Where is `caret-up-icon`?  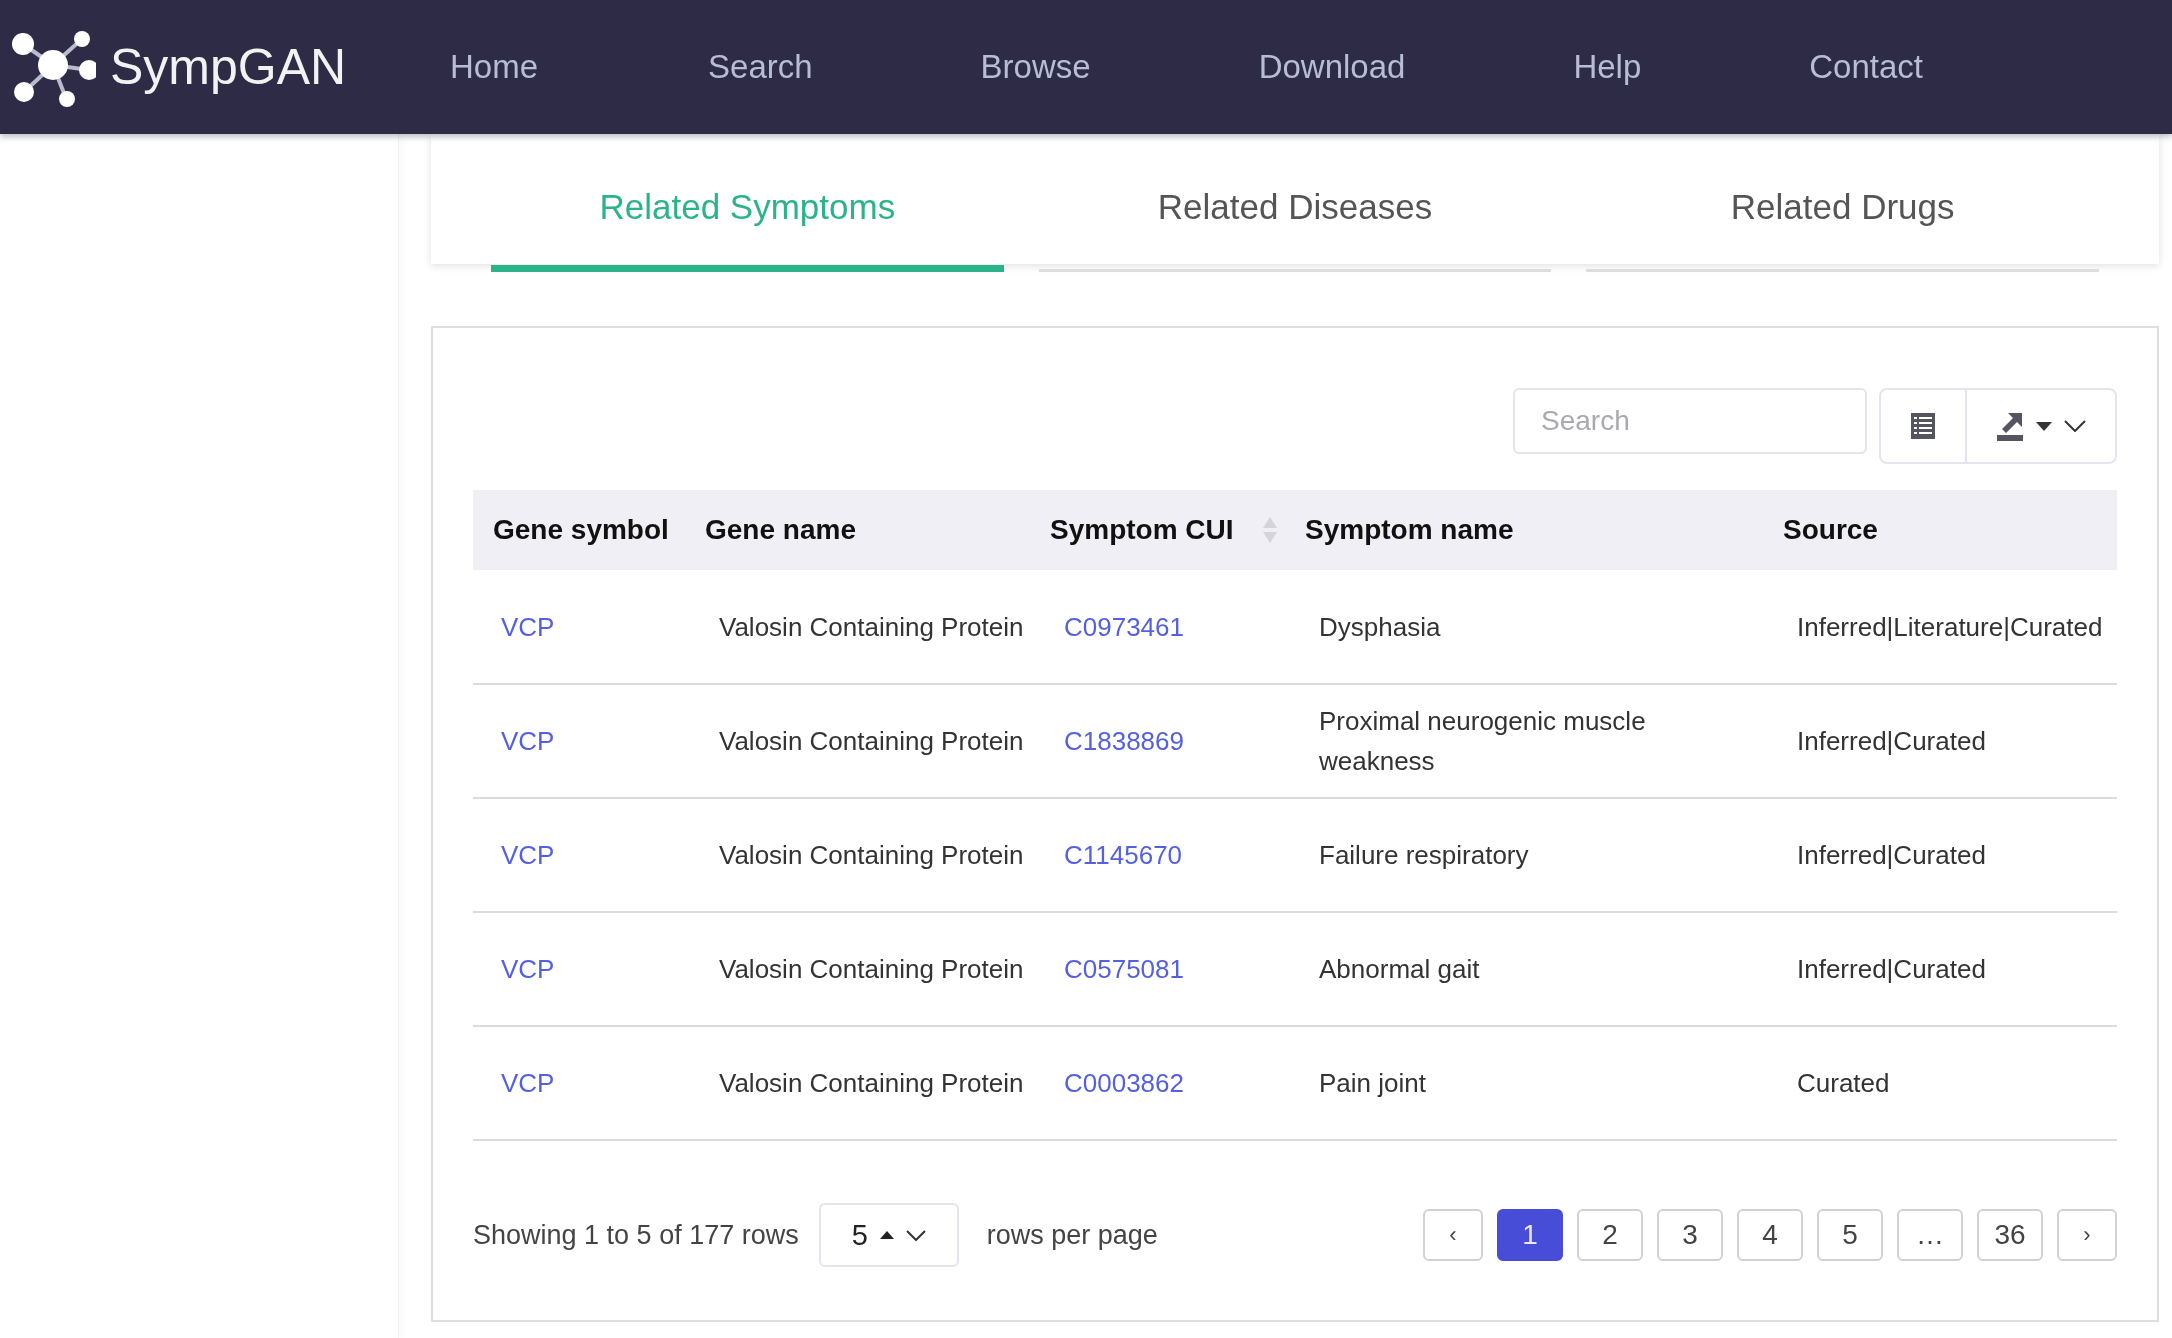 caret-up-icon is located at coordinates (886, 1235).